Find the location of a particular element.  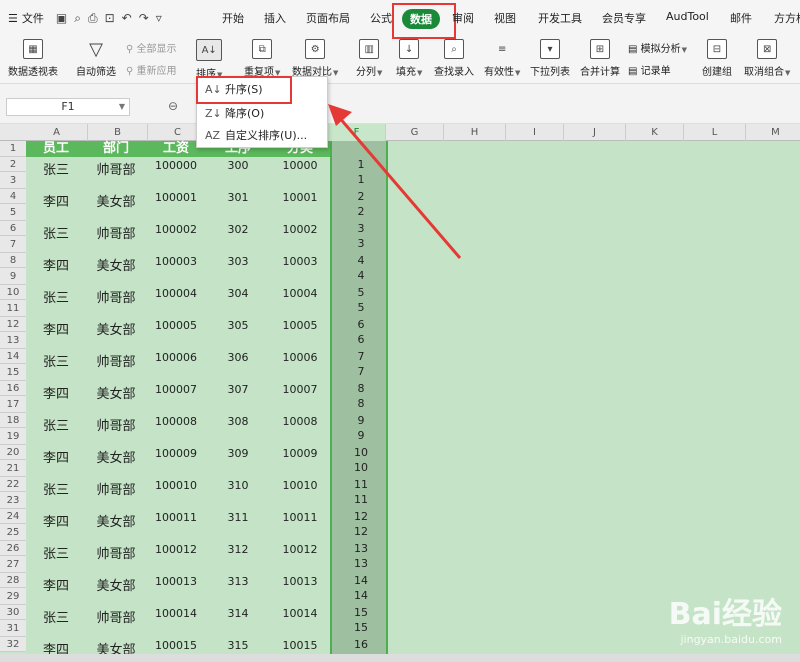

tab-8: 会员专享 is located at coordinates (624, 18).